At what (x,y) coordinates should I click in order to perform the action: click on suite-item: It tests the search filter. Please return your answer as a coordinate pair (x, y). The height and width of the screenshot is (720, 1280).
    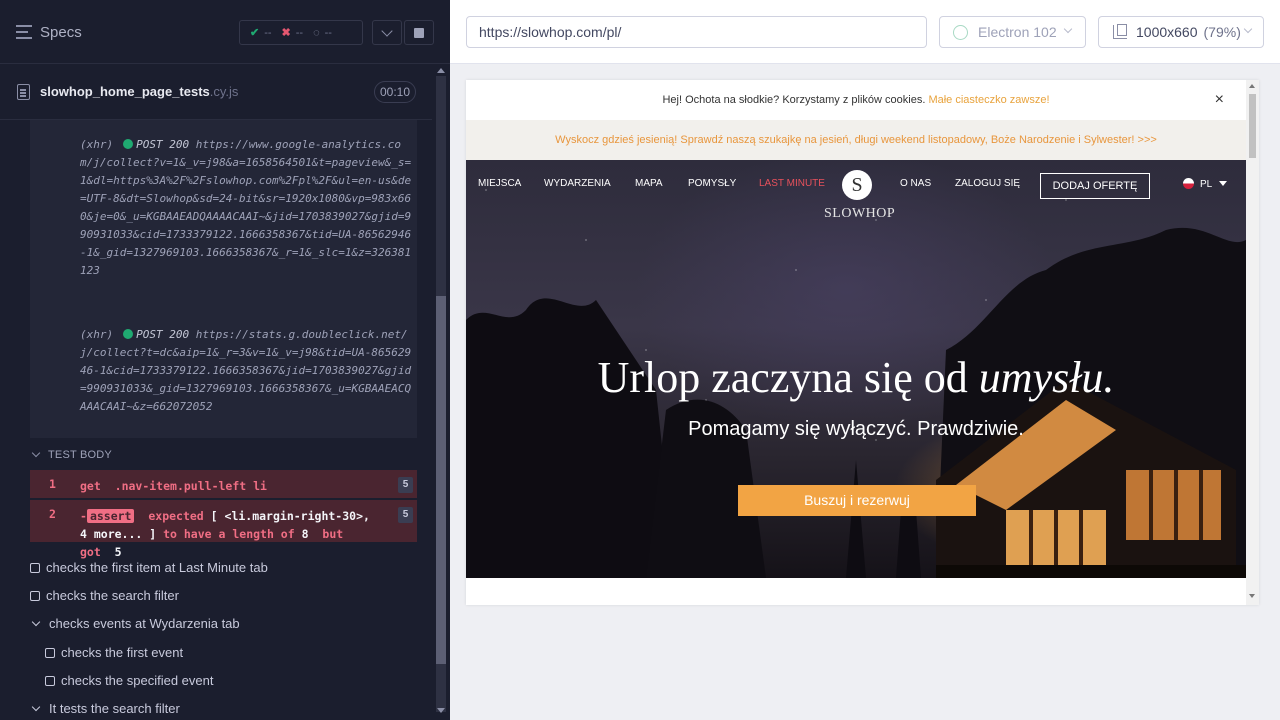
    Looking at the image, I should click on (105, 708).